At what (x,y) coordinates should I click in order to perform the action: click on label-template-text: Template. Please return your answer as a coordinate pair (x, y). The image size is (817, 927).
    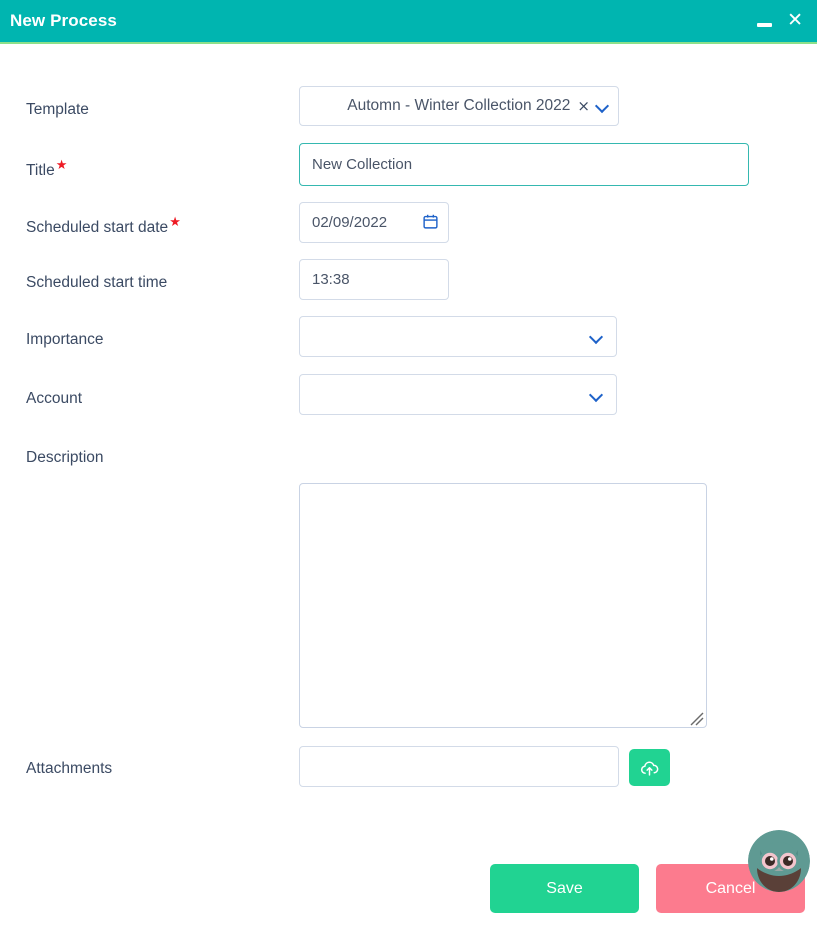
    Looking at the image, I should click on (57, 109).